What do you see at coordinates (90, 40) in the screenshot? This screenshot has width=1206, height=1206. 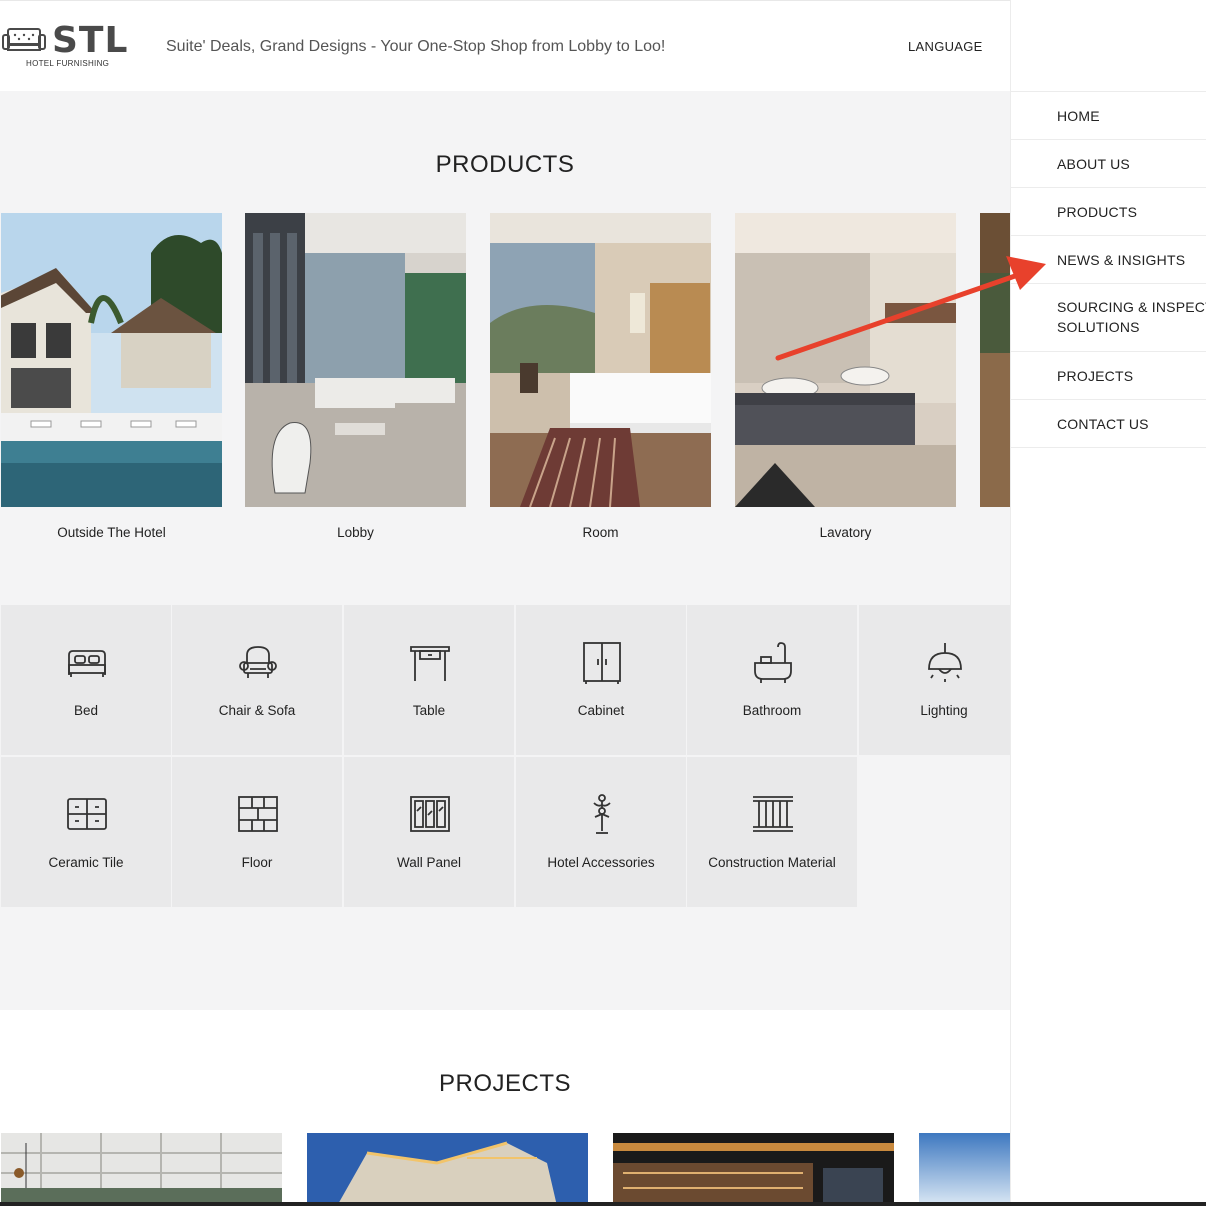 I see `logo-wordmark: STL` at bounding box center [90, 40].